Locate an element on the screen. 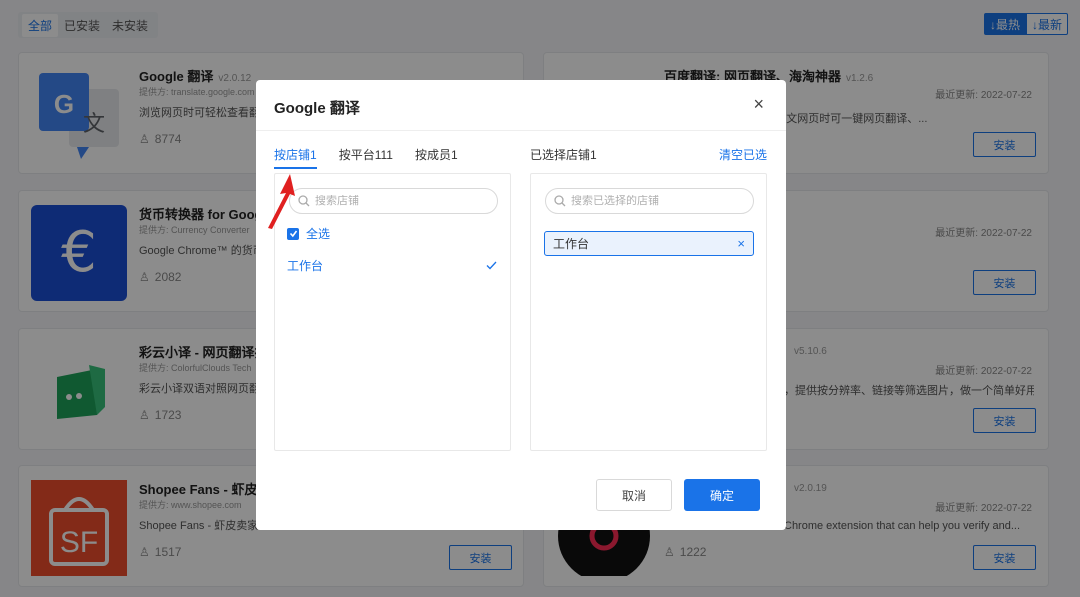 Image resolution: width=1080 pixels, height=597 pixels. search-icon is located at coordinates (560, 201).